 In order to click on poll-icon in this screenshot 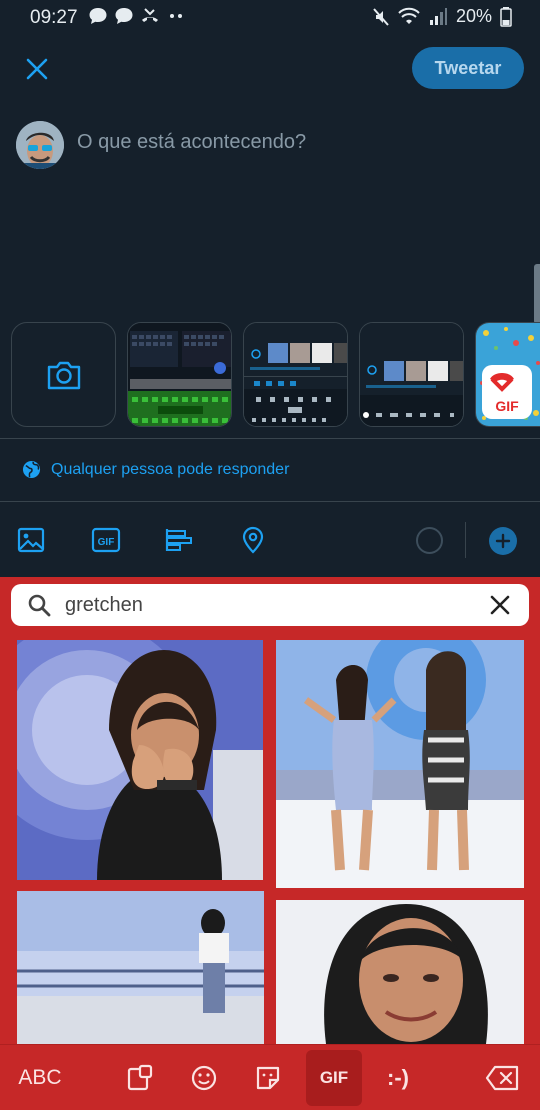, I will do `click(178, 540)`.